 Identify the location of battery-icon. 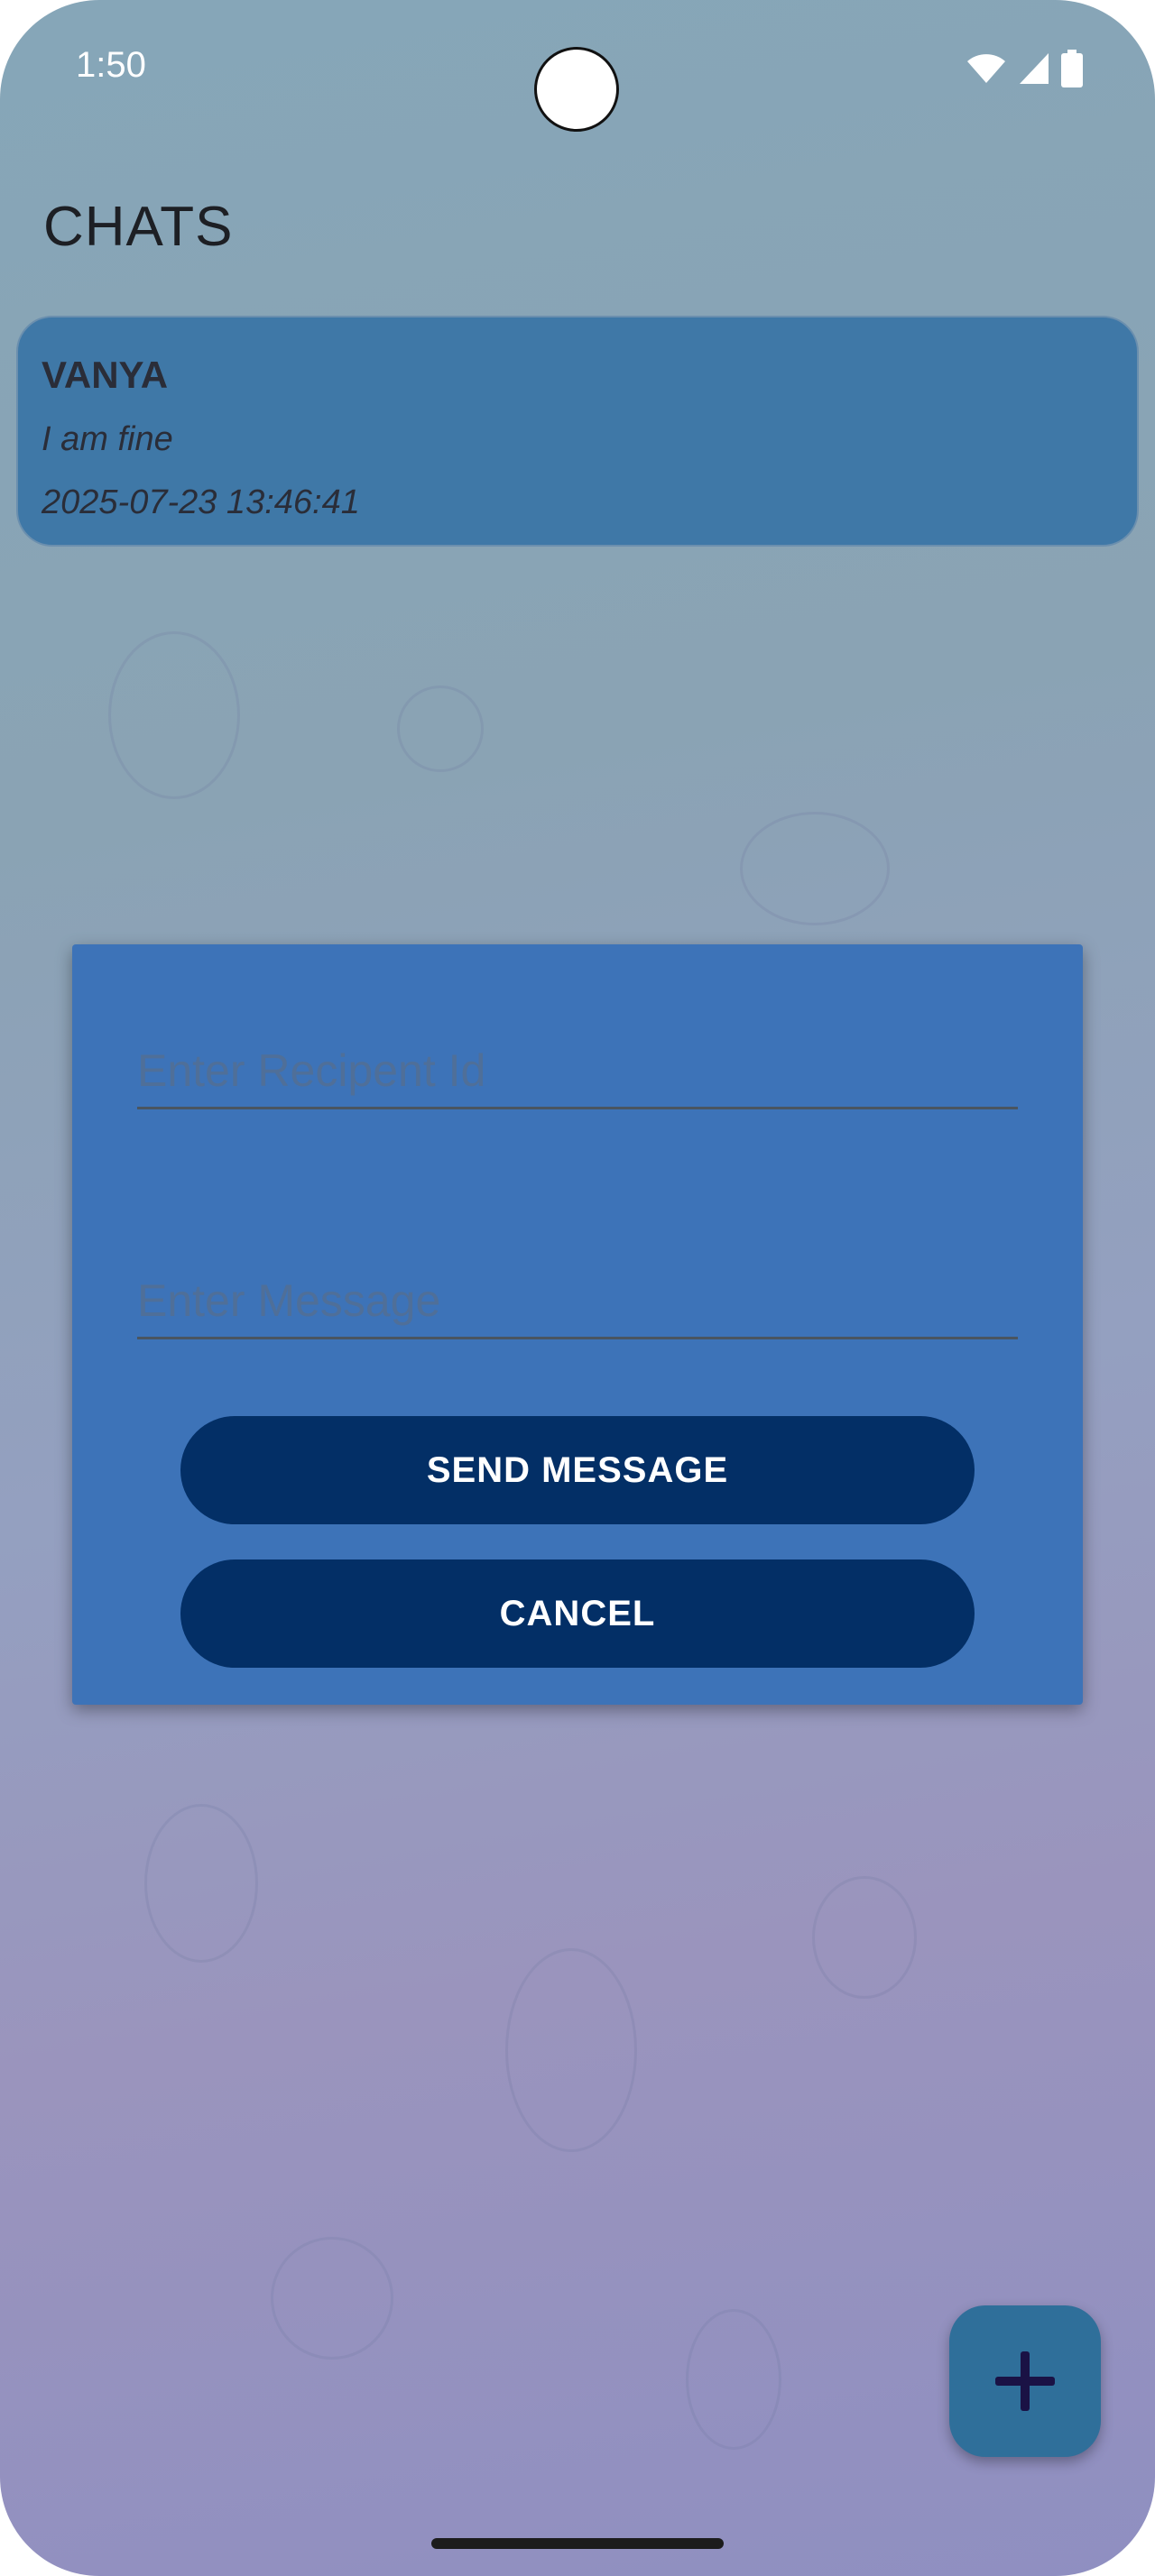
(1072, 68).